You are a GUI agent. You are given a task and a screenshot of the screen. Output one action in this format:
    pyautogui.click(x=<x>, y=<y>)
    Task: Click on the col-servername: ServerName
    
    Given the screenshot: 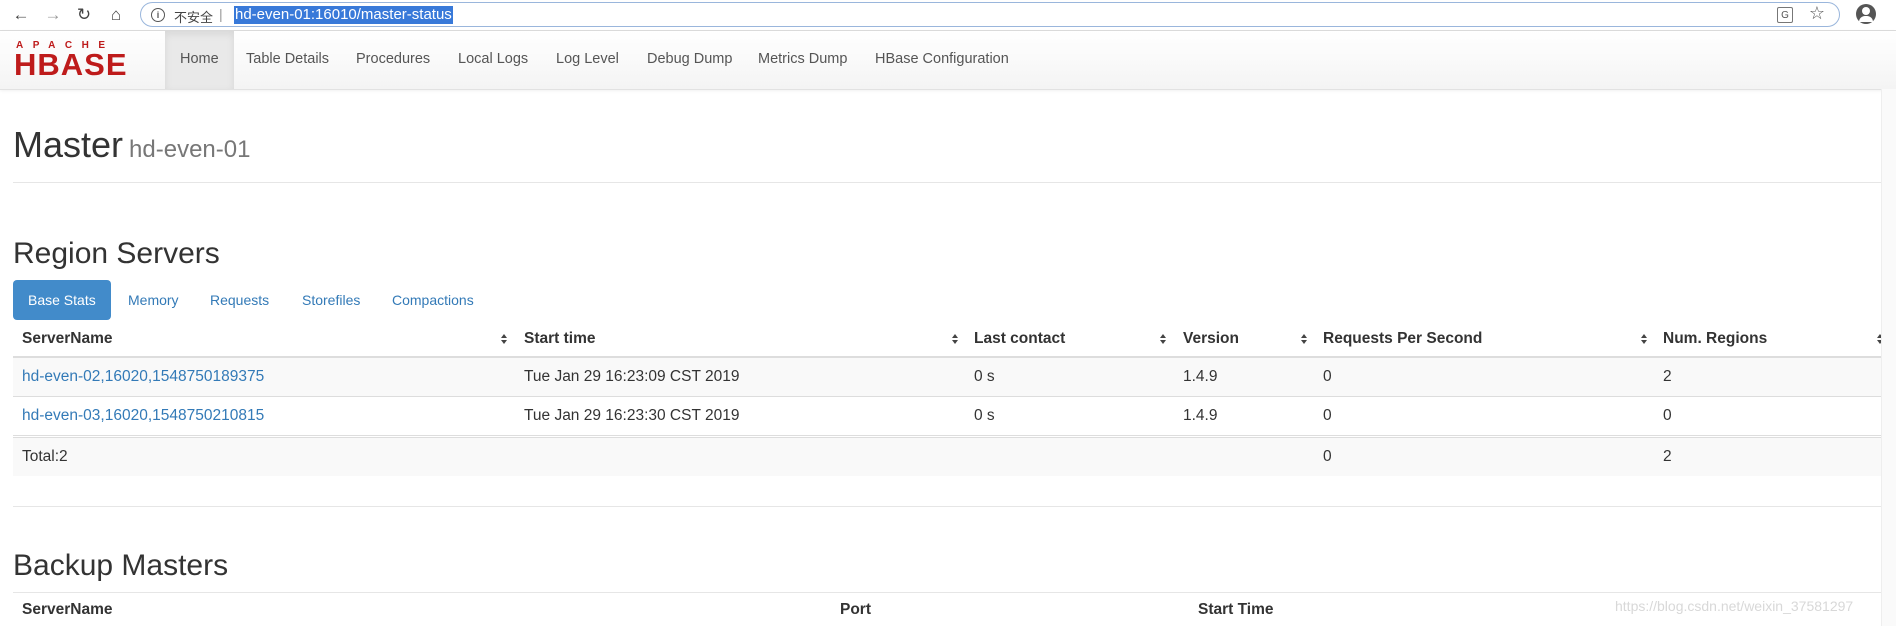 What is the action you would take?
    pyautogui.click(x=67, y=339)
    